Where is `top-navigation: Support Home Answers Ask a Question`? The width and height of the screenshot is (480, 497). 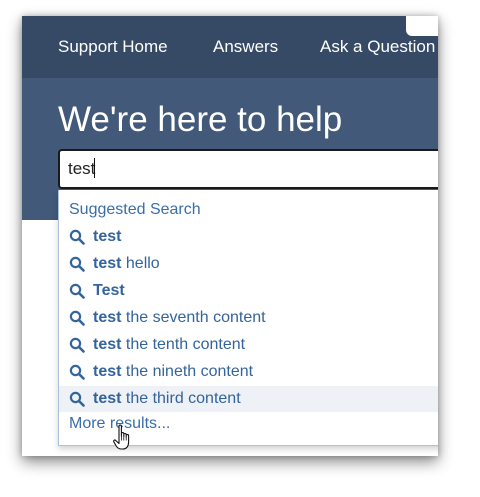
top-navigation: Support Home Answers Ask a Question is located at coordinates (230, 47).